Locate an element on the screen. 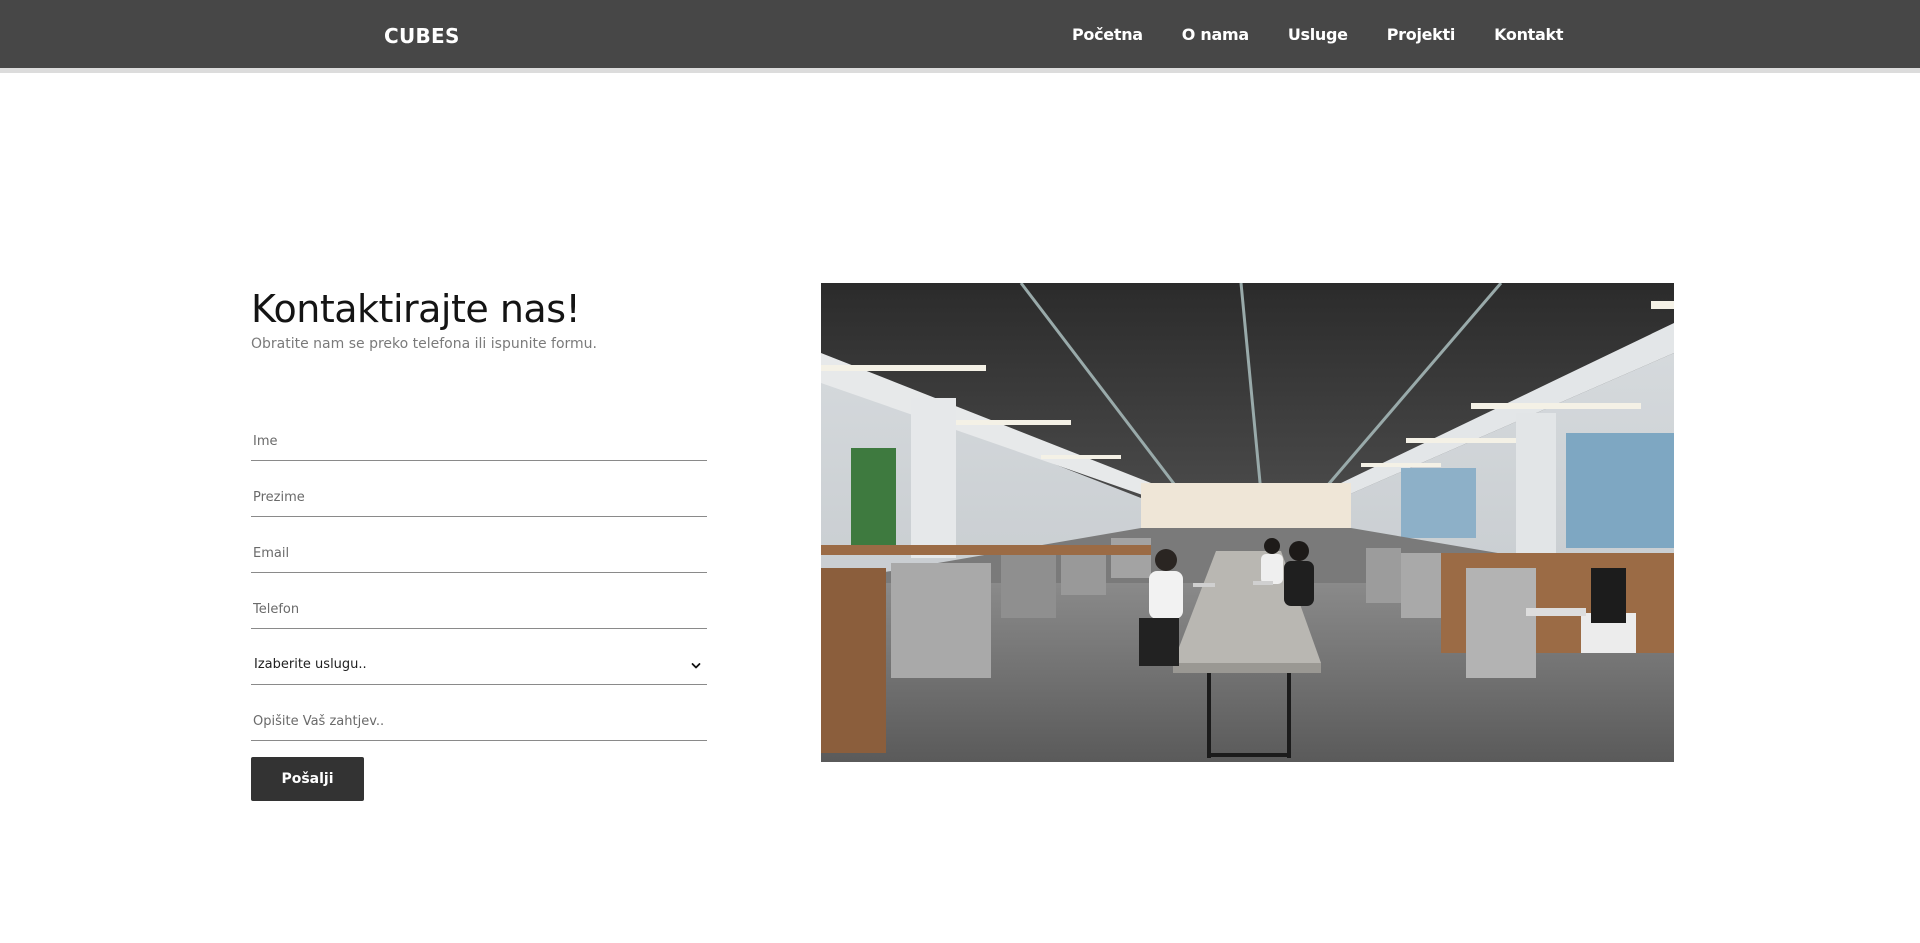 The image size is (1920, 943). nav-link-o-nama: O nama is located at coordinates (1215, 34).